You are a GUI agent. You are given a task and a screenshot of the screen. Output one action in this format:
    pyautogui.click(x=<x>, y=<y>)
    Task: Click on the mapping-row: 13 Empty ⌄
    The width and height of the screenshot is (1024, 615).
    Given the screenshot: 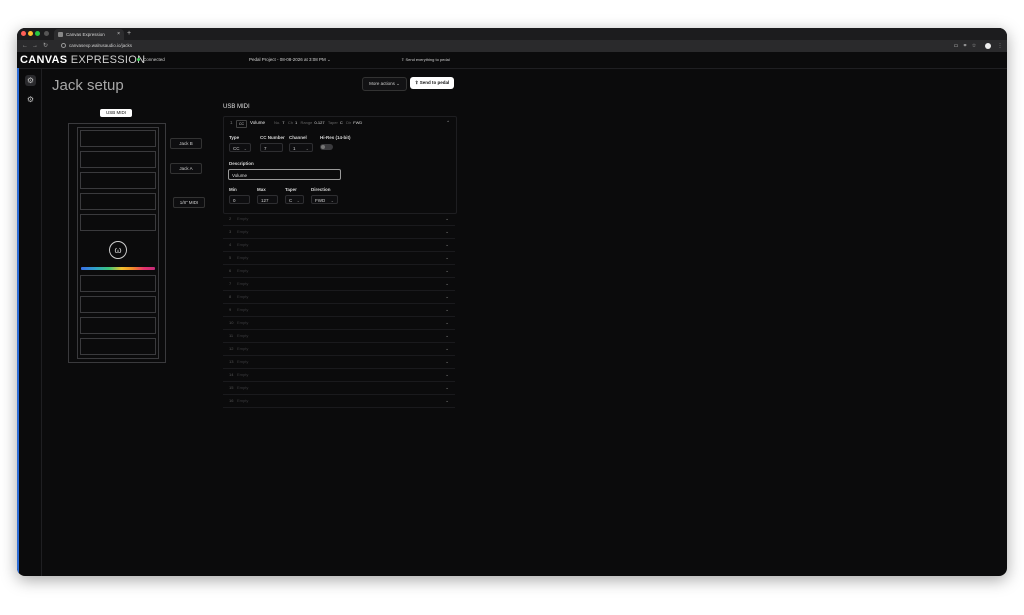 What is the action you would take?
    pyautogui.click(x=339, y=362)
    